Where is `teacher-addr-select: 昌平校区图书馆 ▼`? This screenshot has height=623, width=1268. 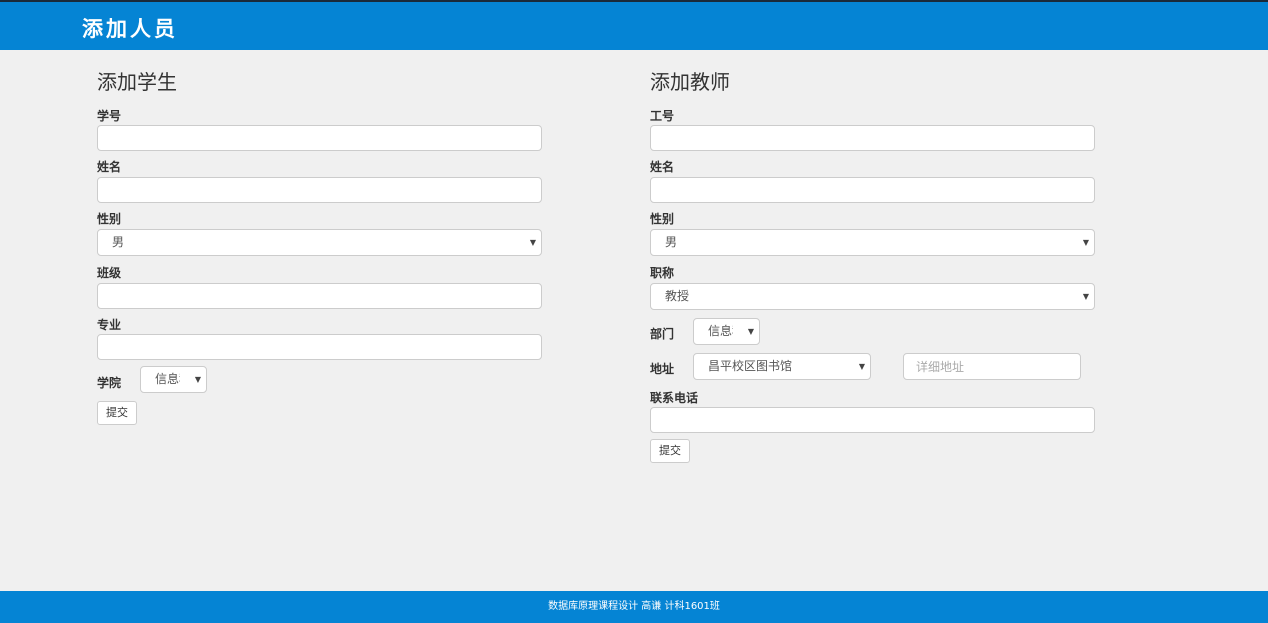
teacher-addr-select: 昌平校区图书馆 ▼ is located at coordinates (782, 366).